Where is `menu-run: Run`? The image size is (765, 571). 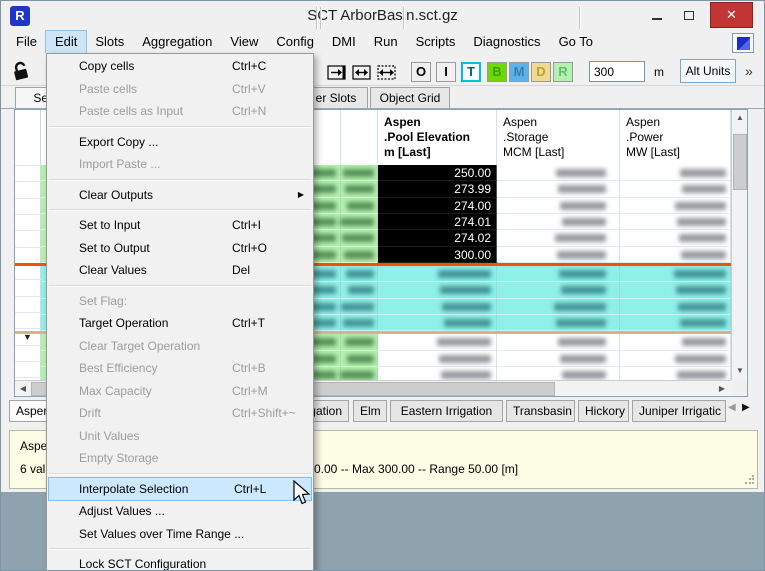
menu-run: Run is located at coordinates (386, 42).